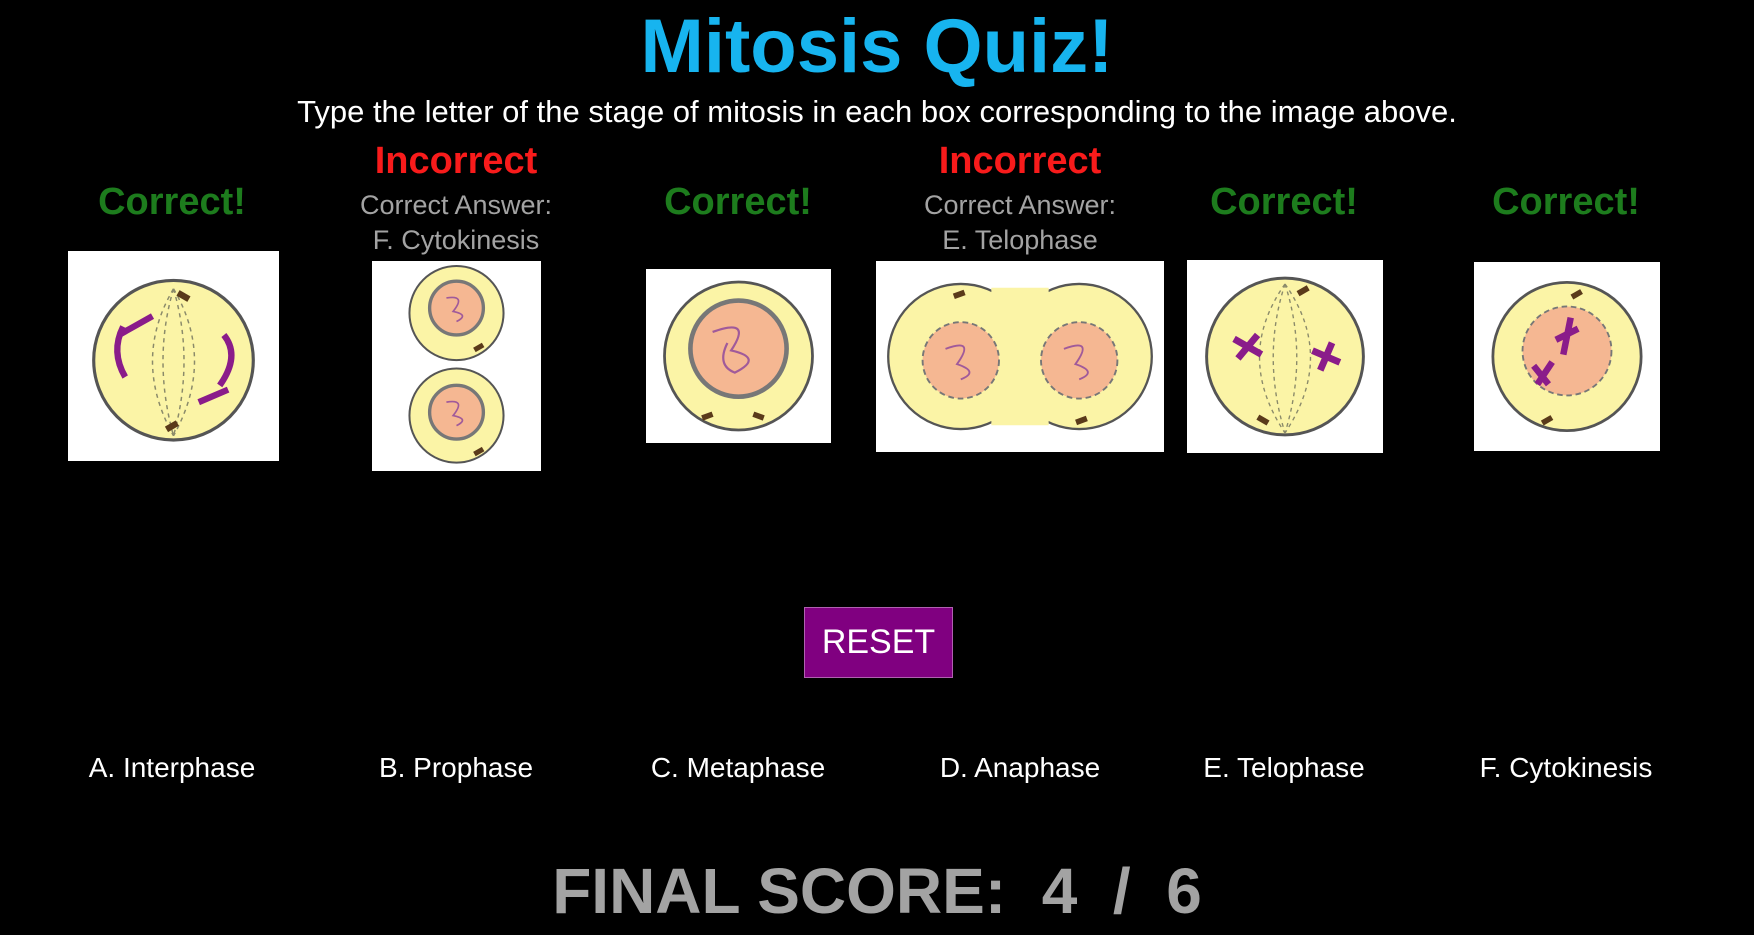  What do you see at coordinates (172, 767) in the screenshot?
I see `option-interphase: A. Interphase` at bounding box center [172, 767].